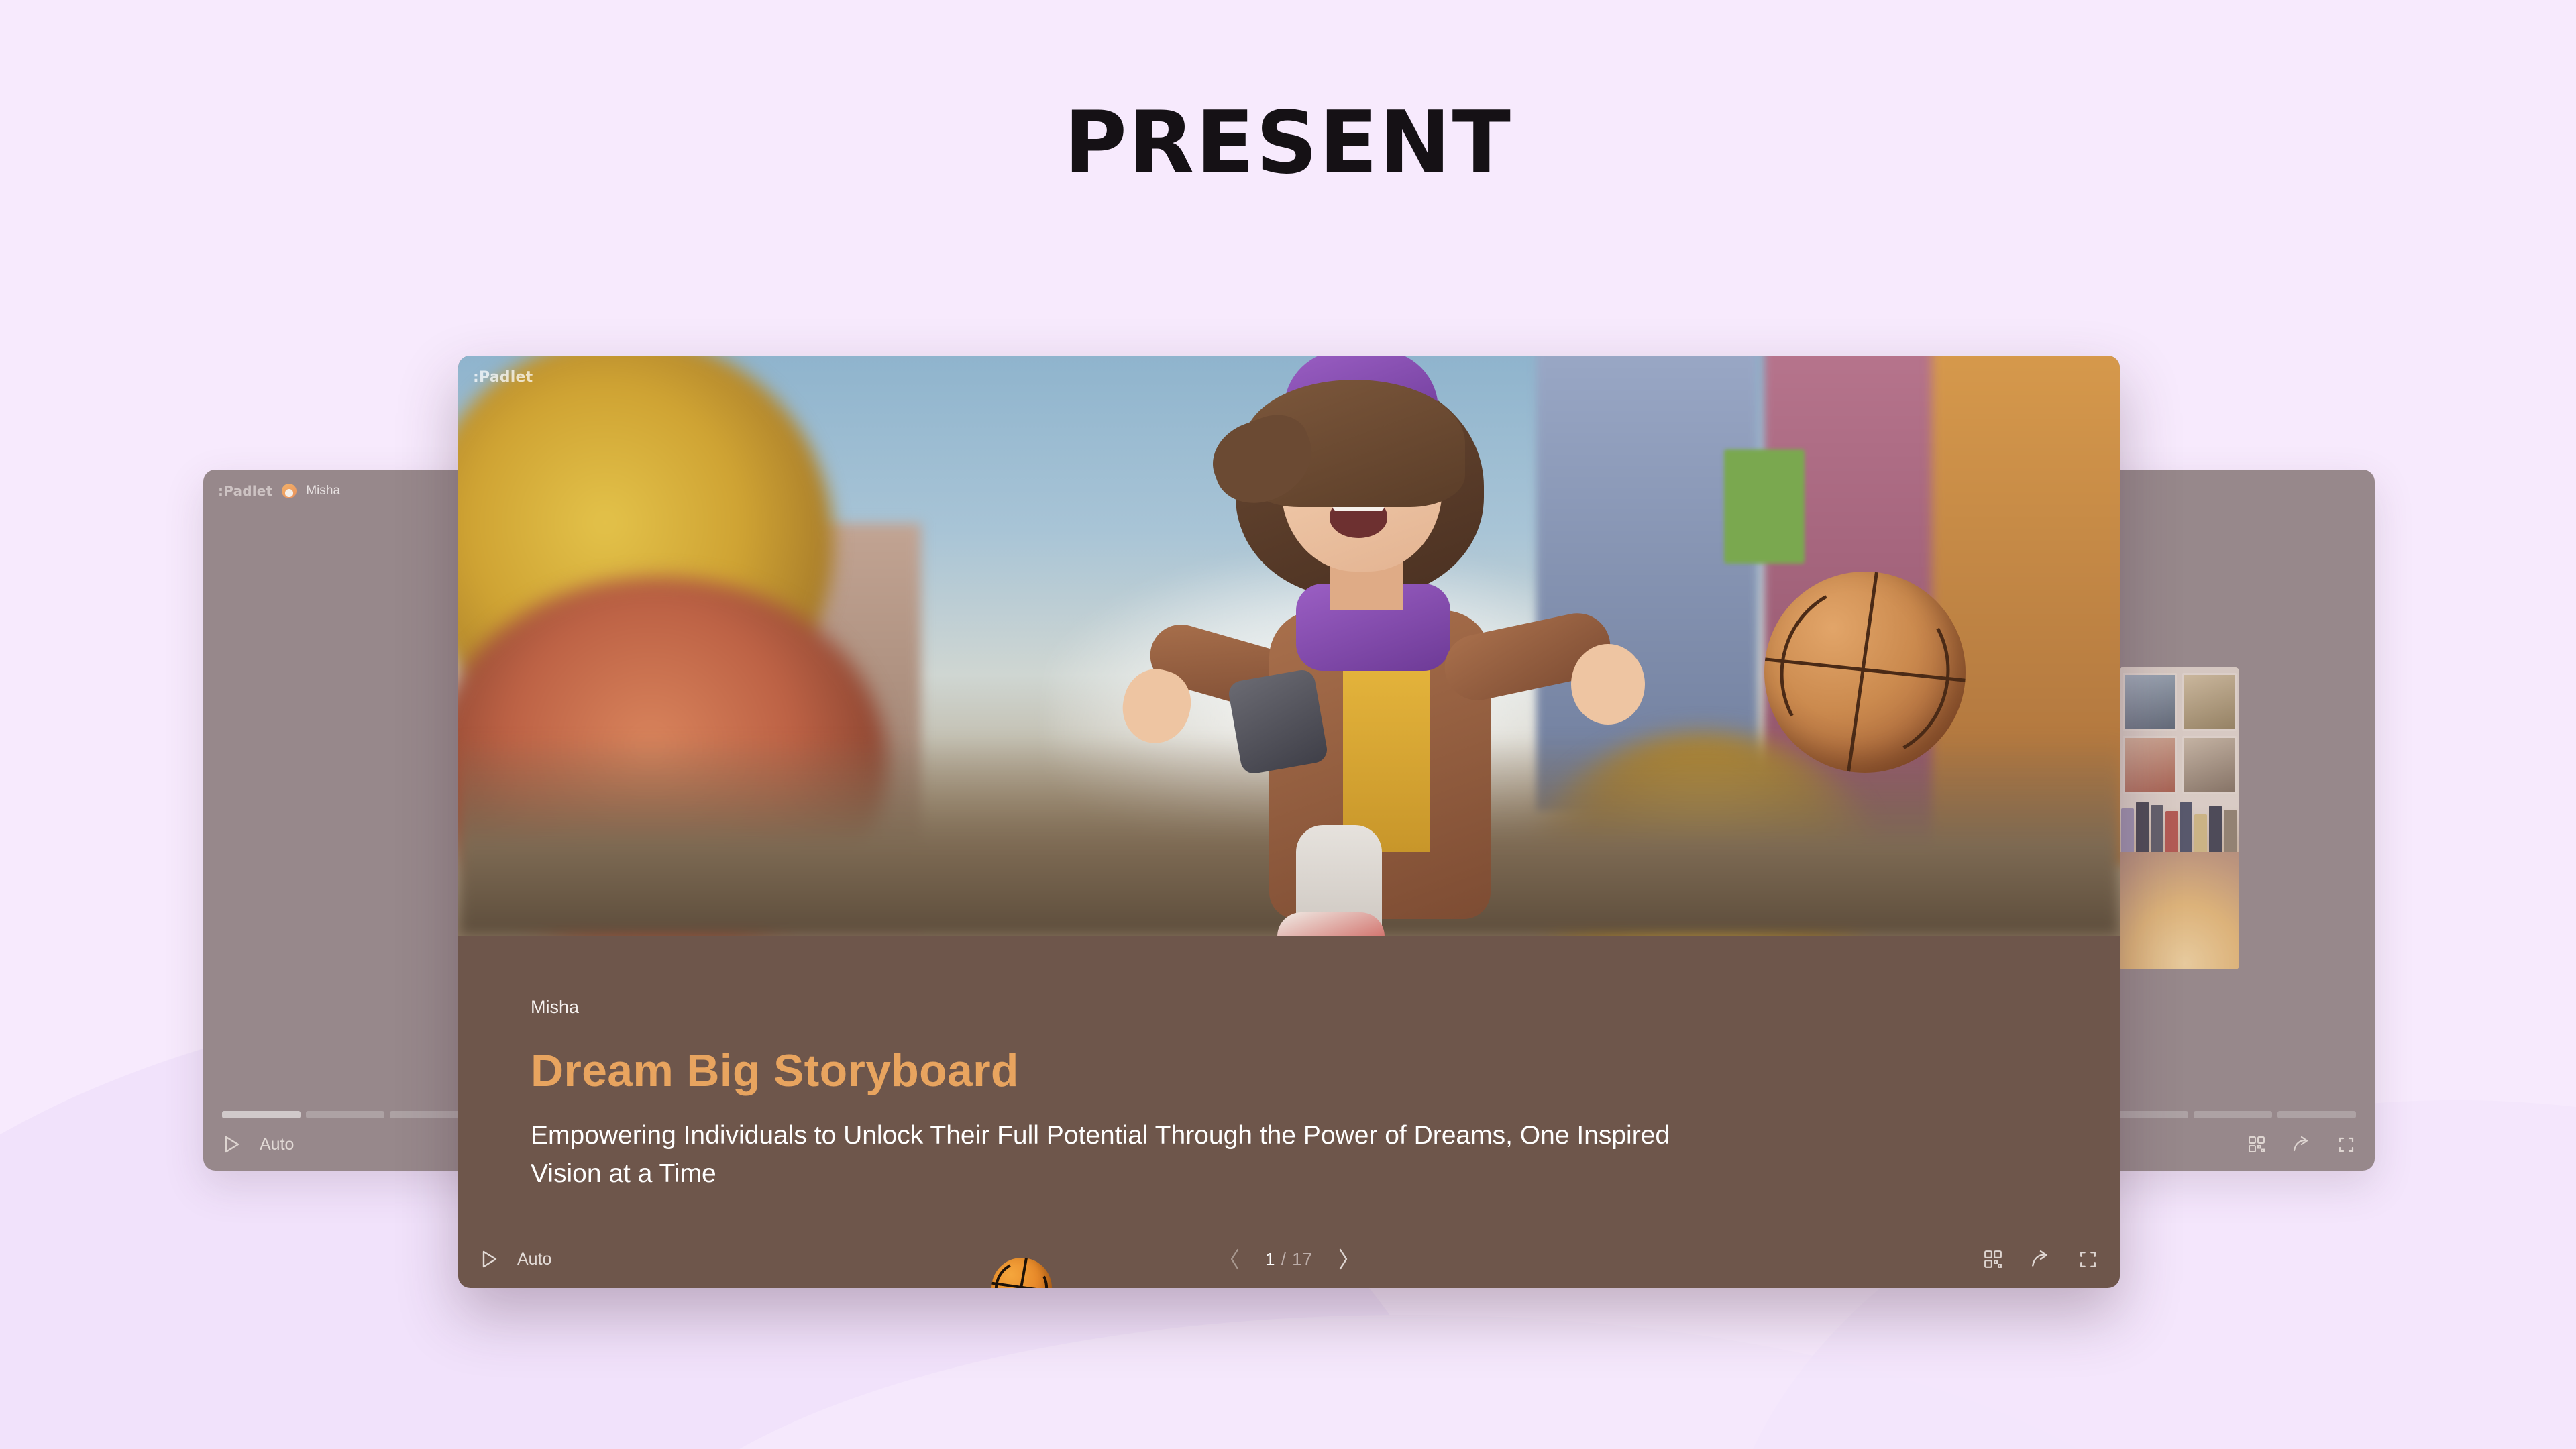 The height and width of the screenshot is (1449, 2576). Describe the element at coordinates (1343, 1259) in the screenshot. I see `next-slide-button` at that location.